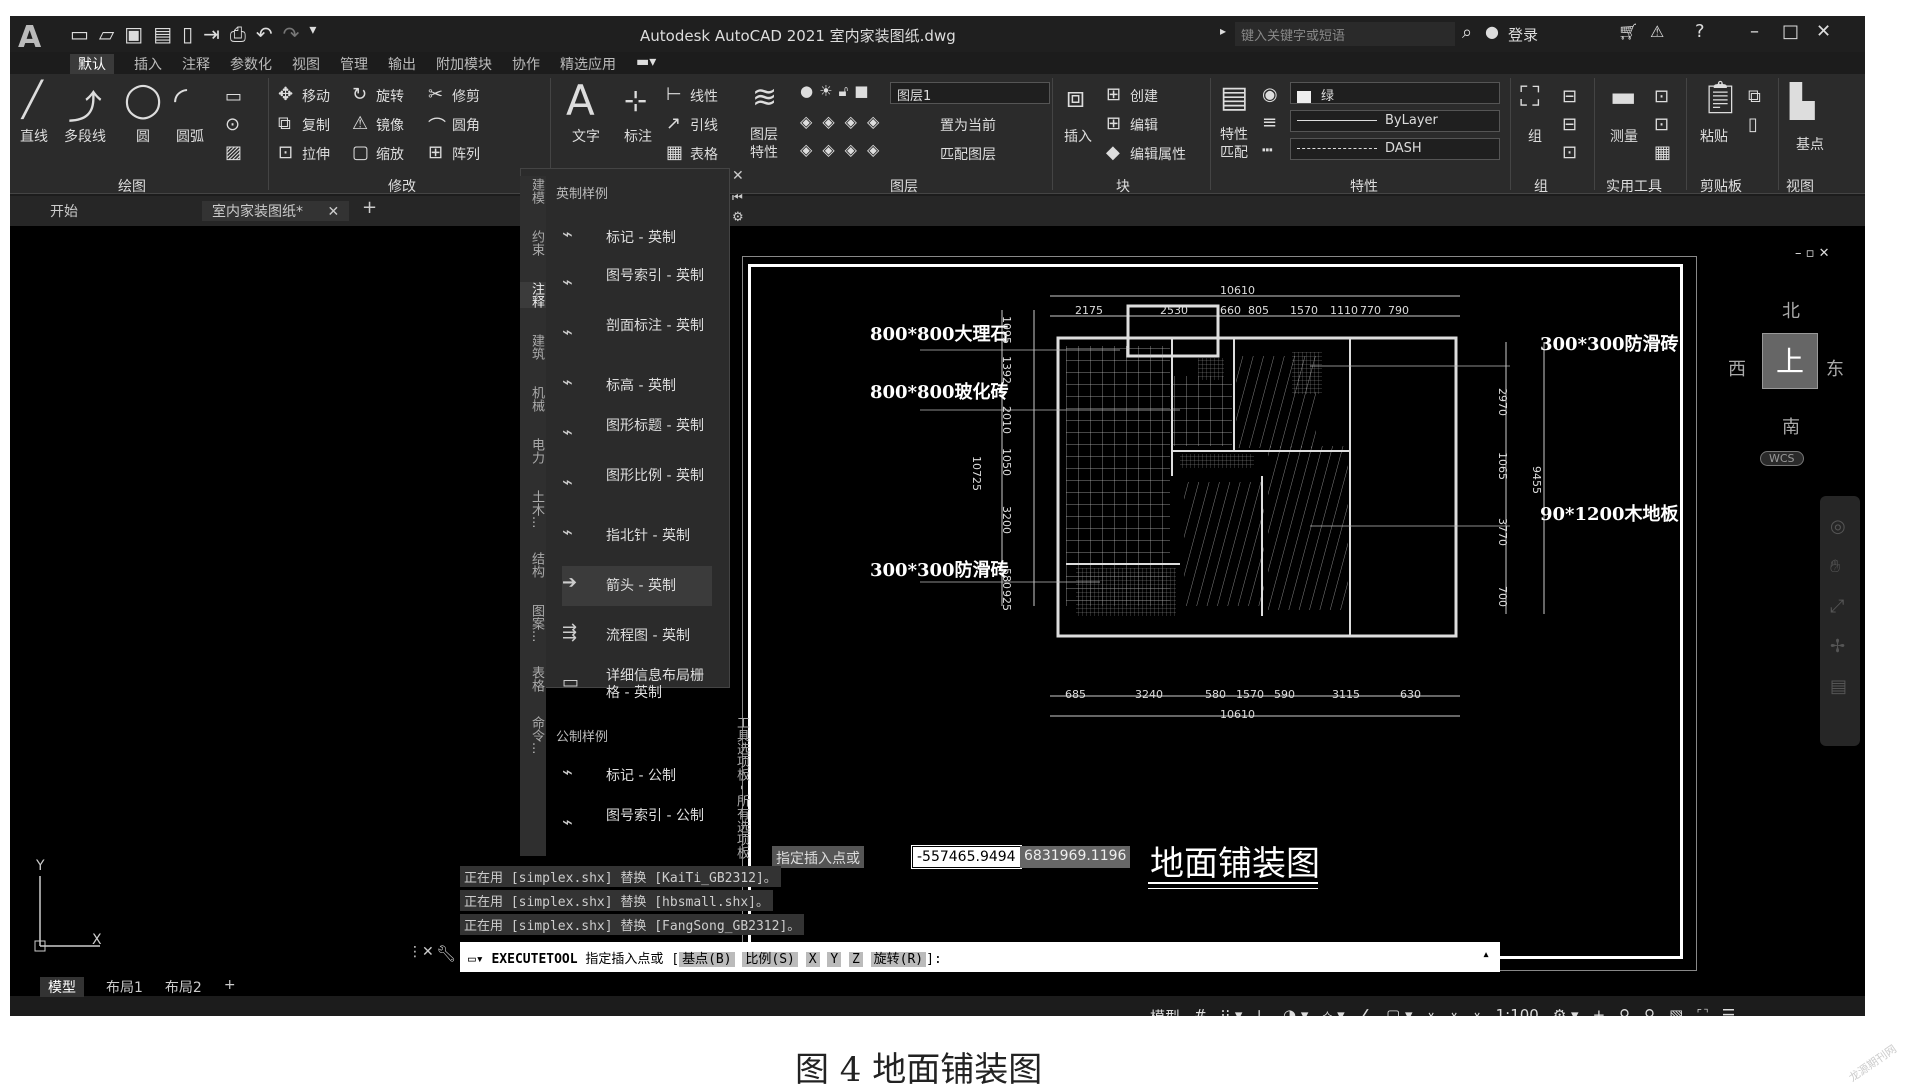  What do you see at coordinates (466, 96) in the screenshot?
I see `trim-tool: 修剪` at bounding box center [466, 96].